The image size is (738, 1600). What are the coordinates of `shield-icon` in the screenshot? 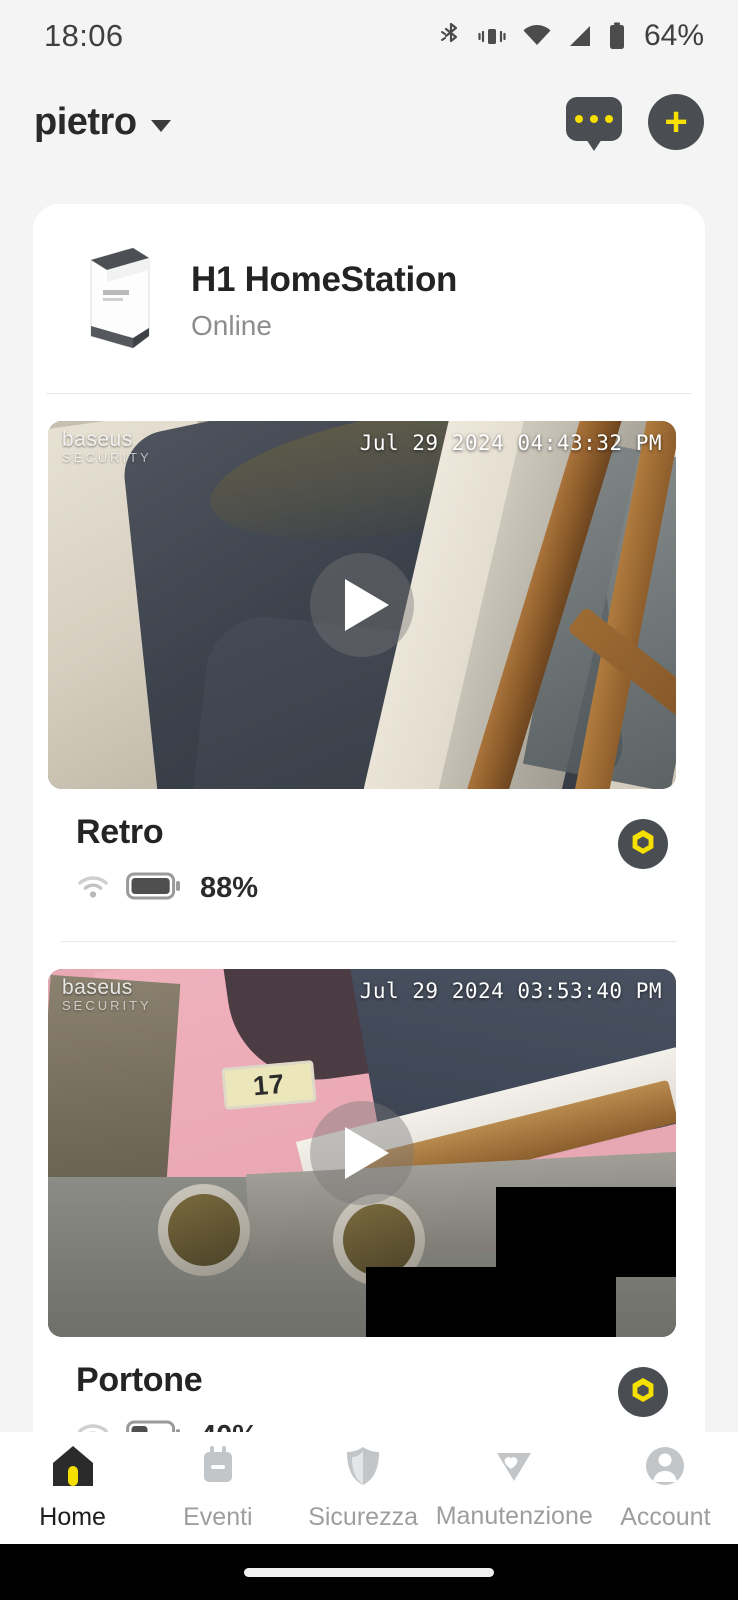 It's located at (363, 1468).